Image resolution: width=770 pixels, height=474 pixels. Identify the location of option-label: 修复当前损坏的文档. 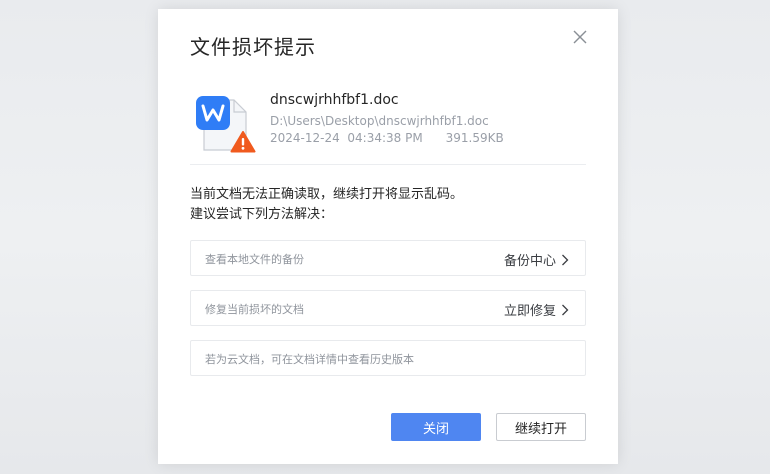
(254, 309).